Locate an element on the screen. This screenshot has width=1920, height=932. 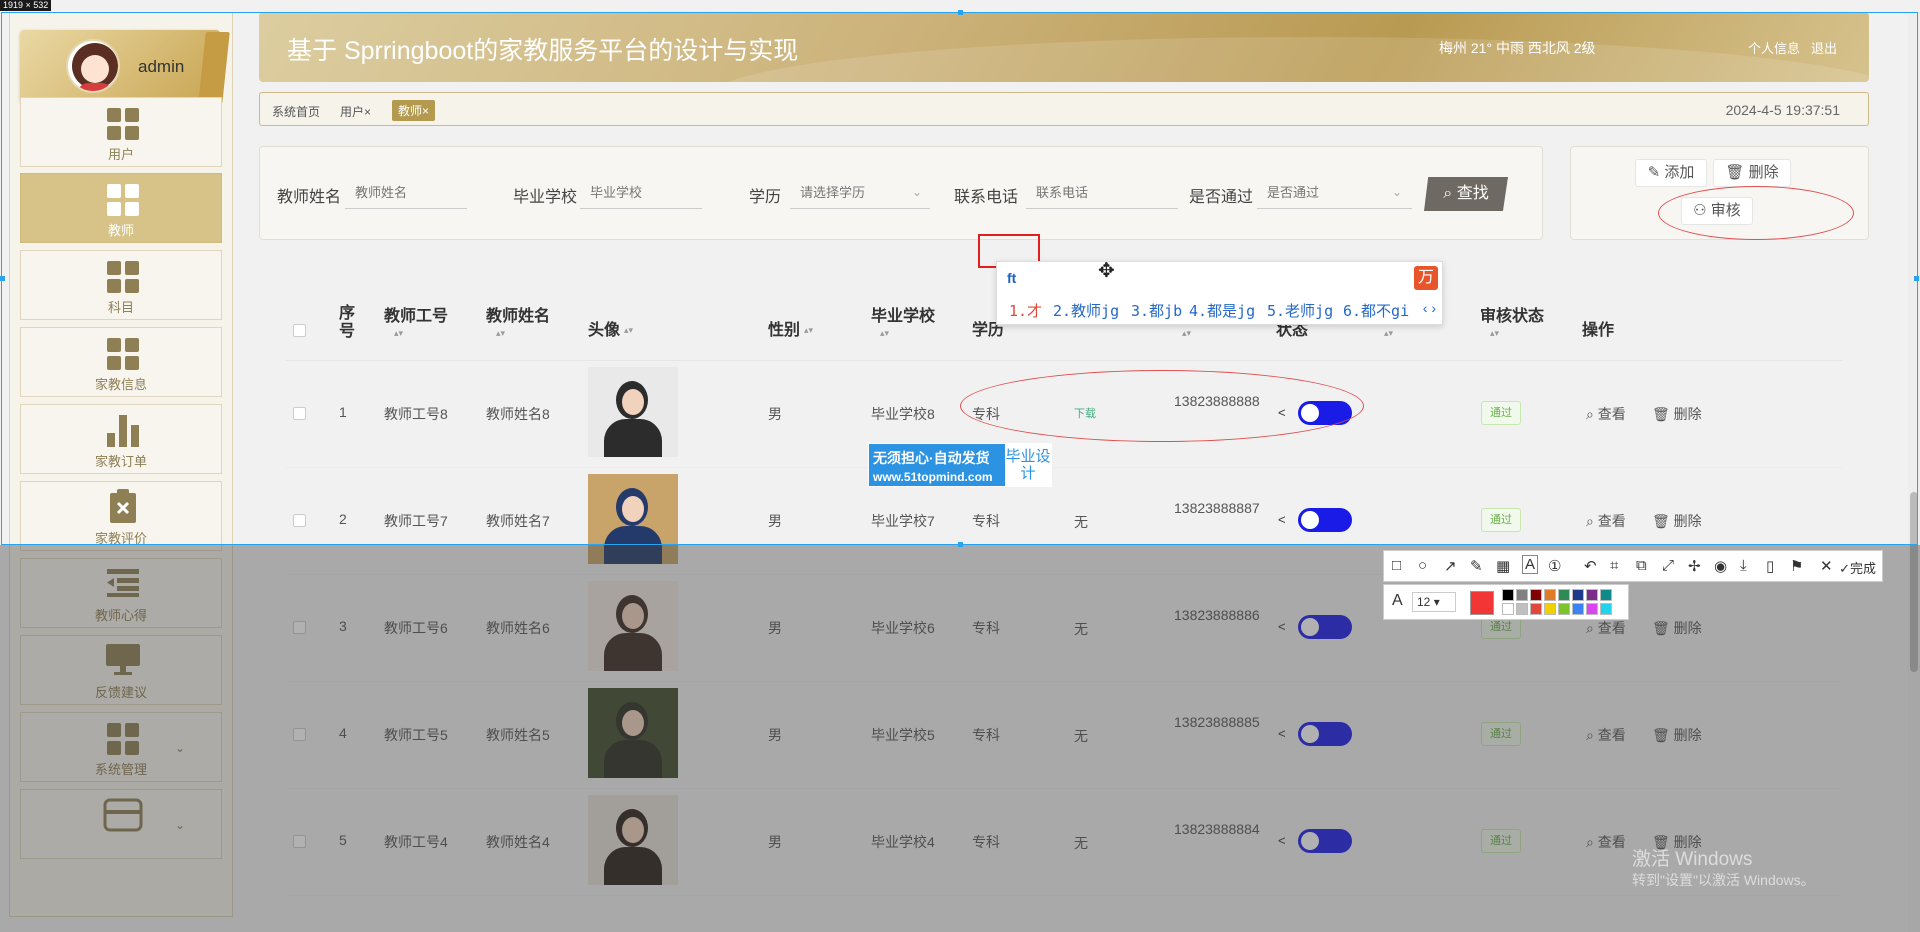
ime-candidate: 2.教师jg is located at coordinates (1086, 310).